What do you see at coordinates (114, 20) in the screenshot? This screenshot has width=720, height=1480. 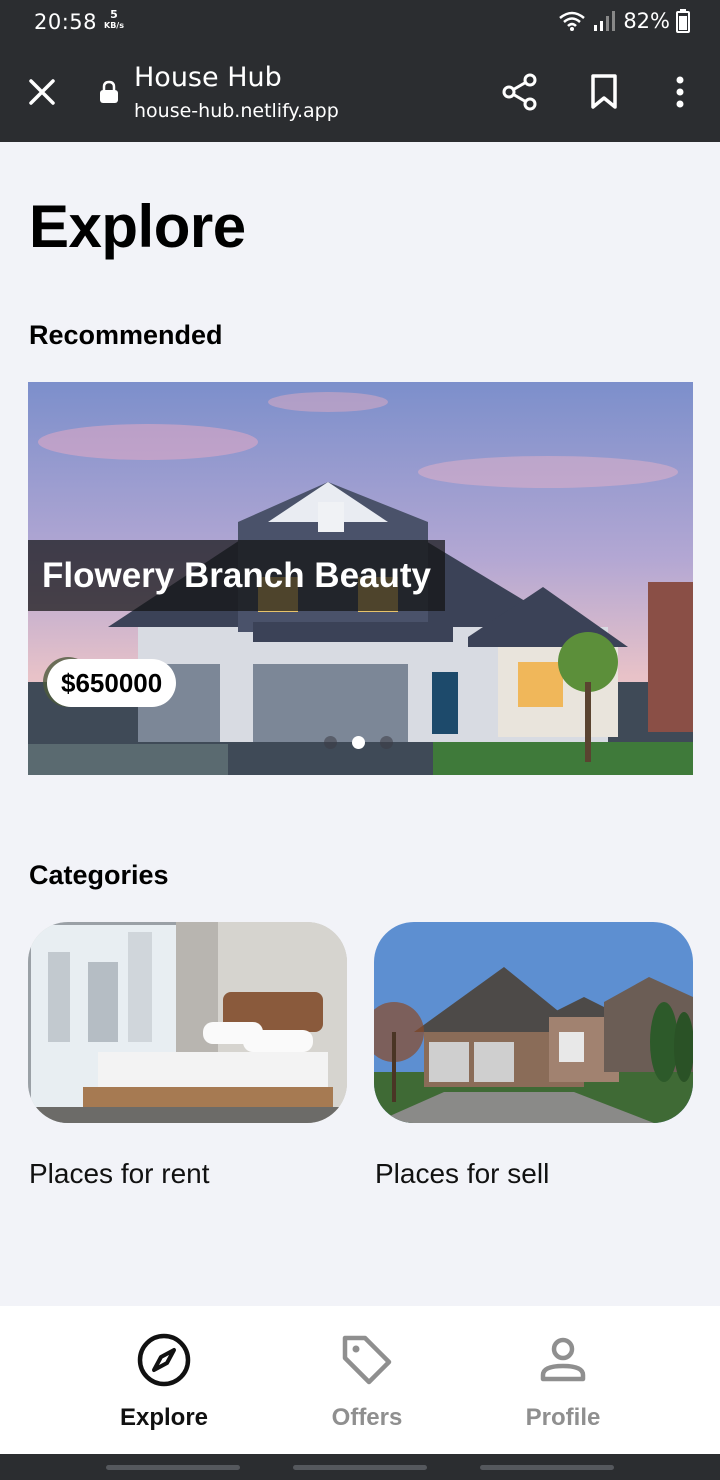 I see `network-speed: 5 KB/s` at bounding box center [114, 20].